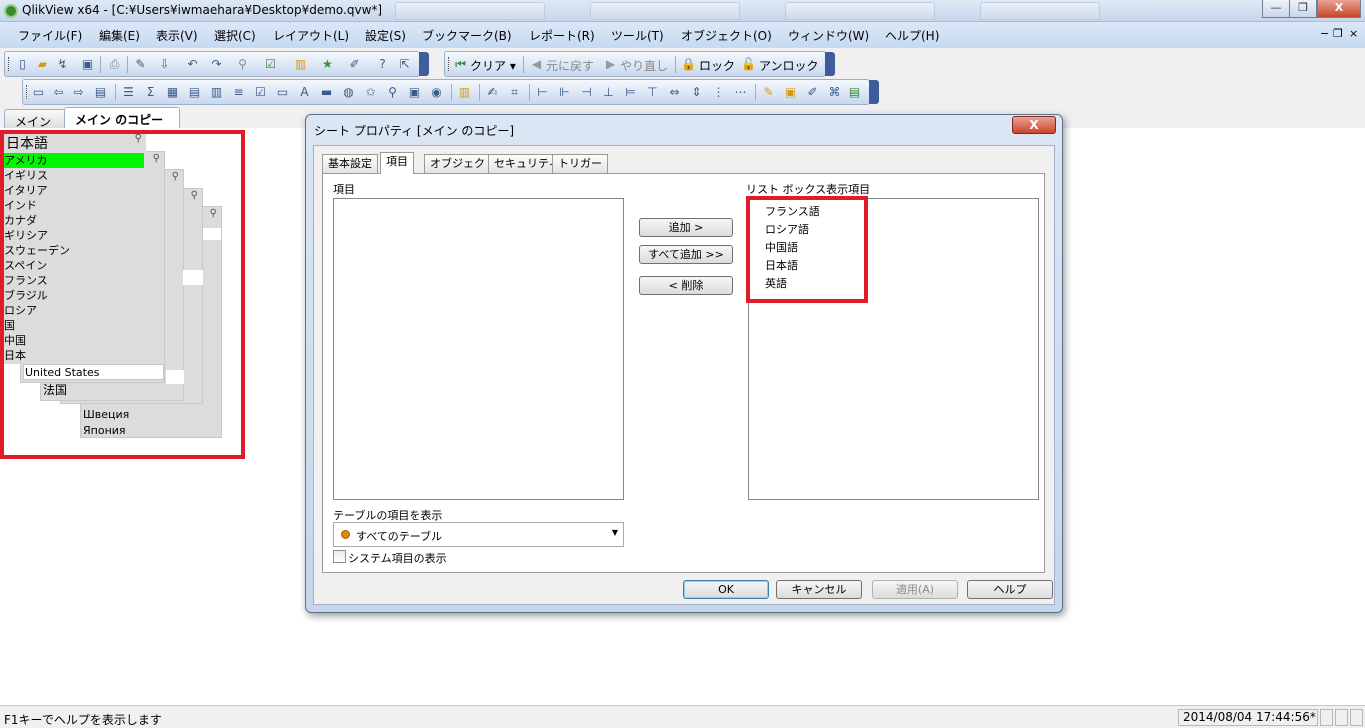 This screenshot has width=1365, height=728. What do you see at coordinates (542, 92) in the screenshot?
I see `align-left-icon: ⊢` at bounding box center [542, 92].